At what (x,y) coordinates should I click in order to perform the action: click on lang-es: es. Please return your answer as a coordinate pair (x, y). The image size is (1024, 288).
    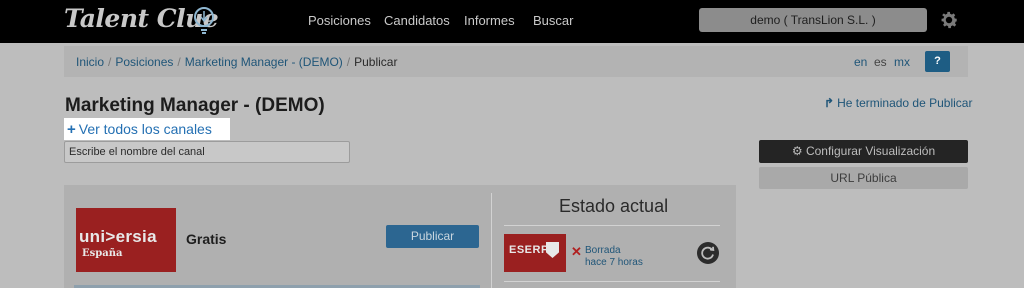
    Looking at the image, I should click on (880, 62).